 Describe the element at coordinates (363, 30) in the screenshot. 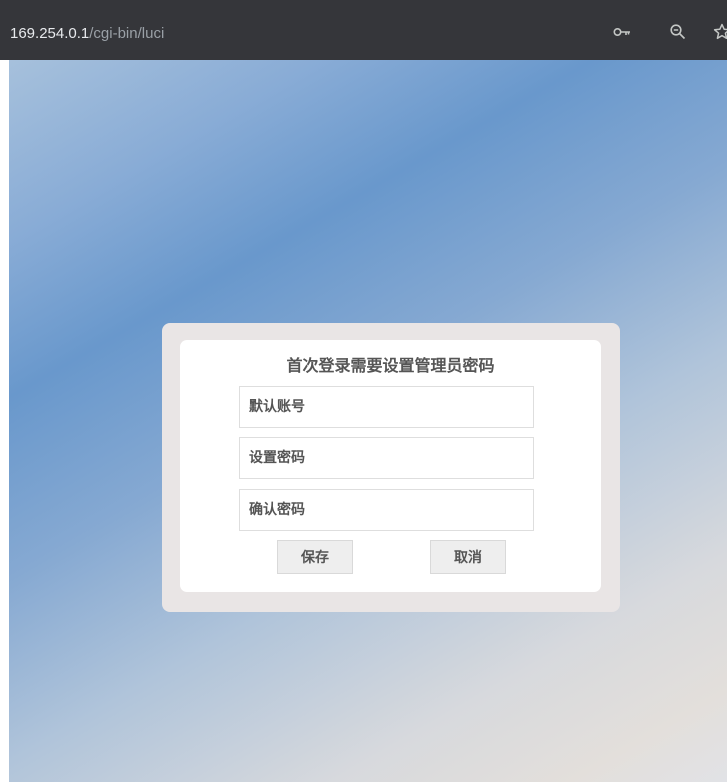

I see `browser-toolbar: 169.254.0.1/cgi-bin/luci` at that location.